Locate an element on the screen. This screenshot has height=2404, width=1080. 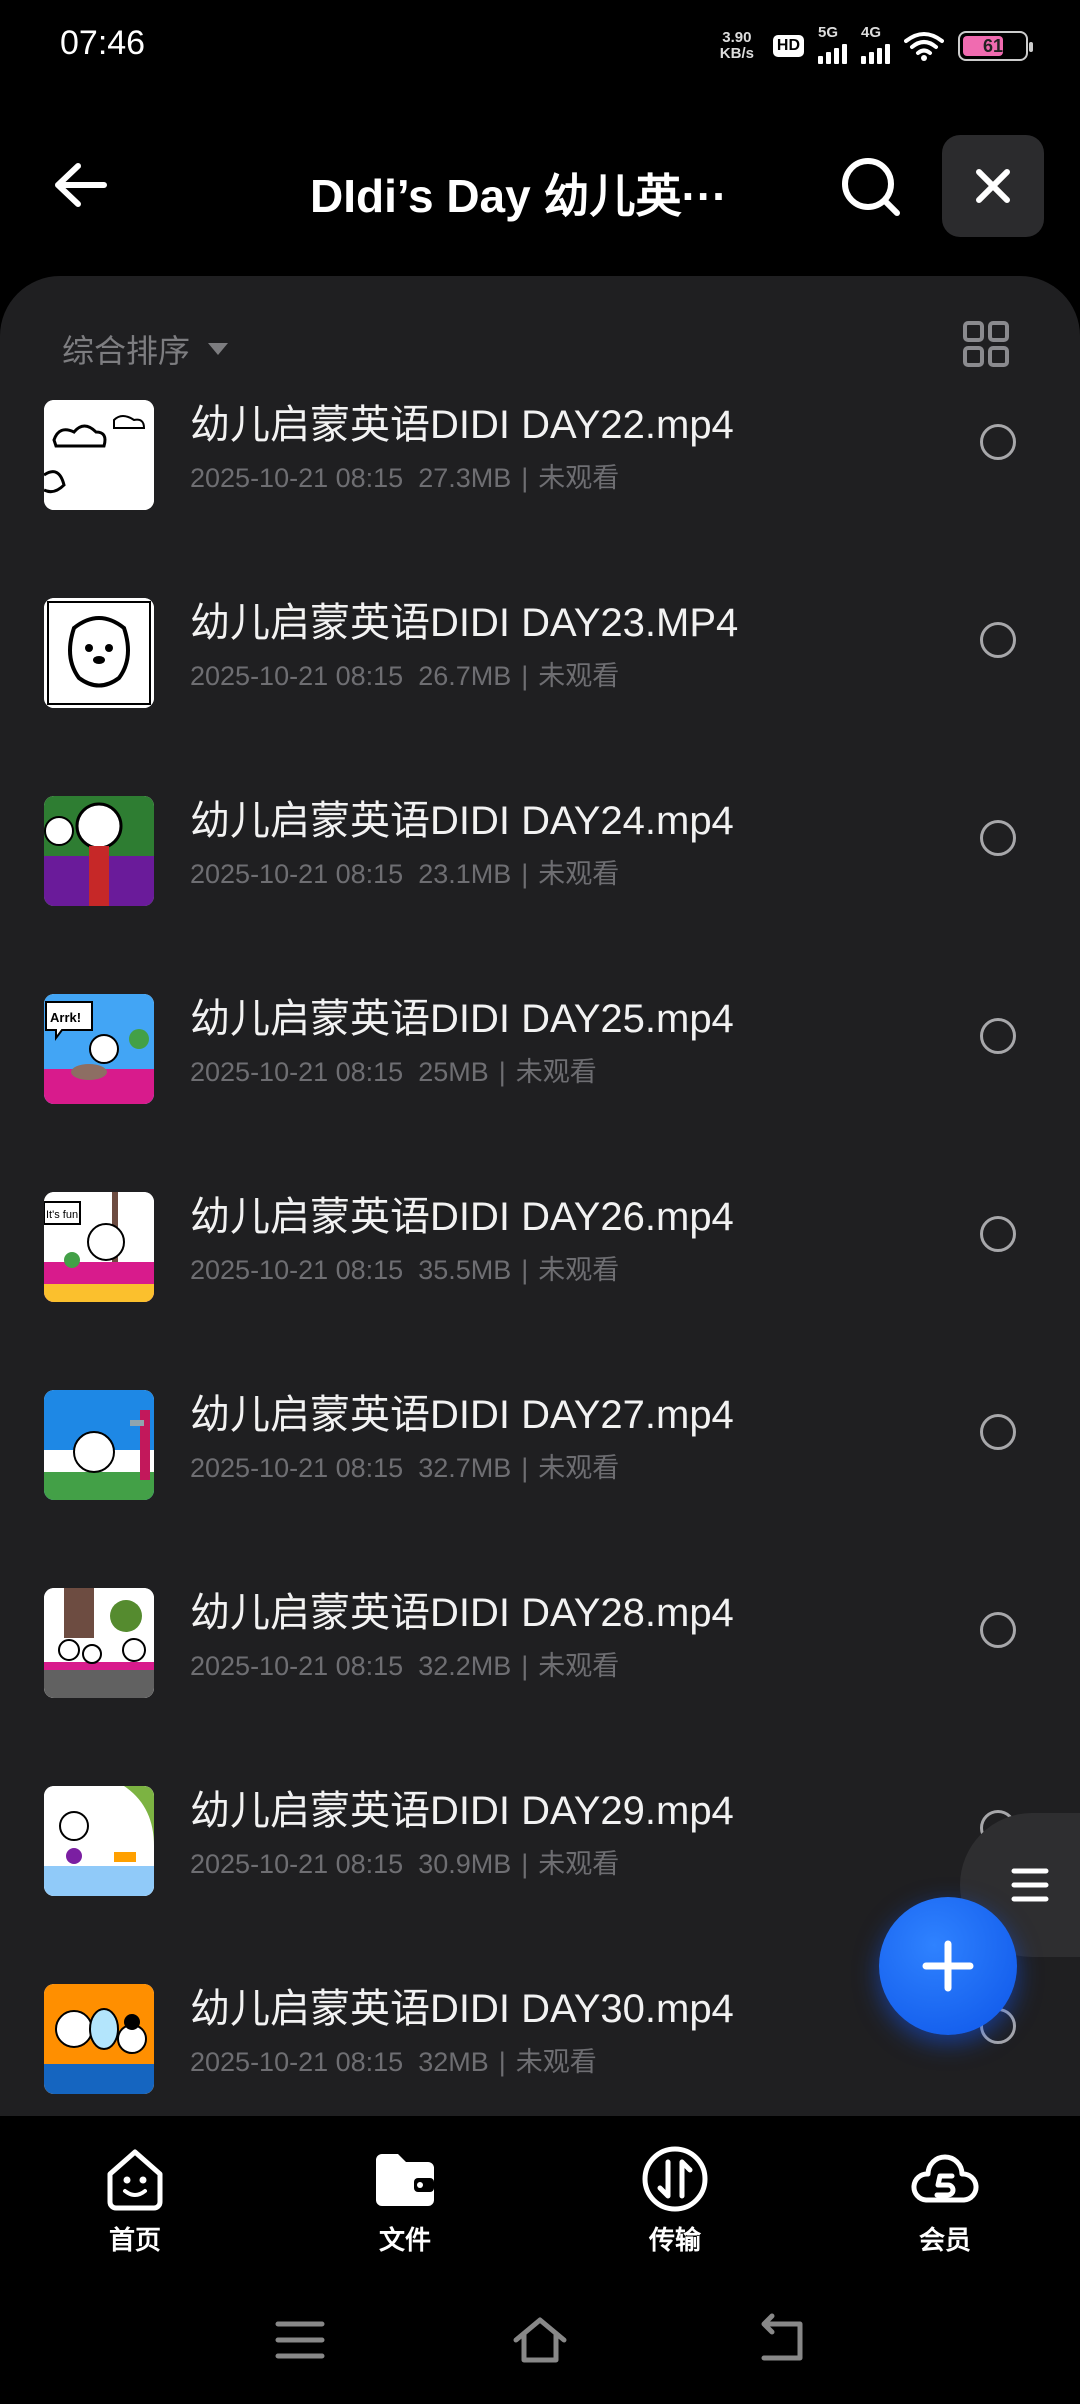
file-meta: 2025-10-21 08:15 32.7MB | 未观看 is located at coordinates (405, 1468).